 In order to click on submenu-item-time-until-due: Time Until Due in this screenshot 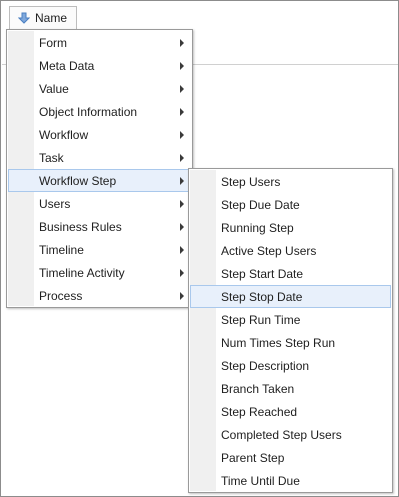, I will do `click(290, 480)`.